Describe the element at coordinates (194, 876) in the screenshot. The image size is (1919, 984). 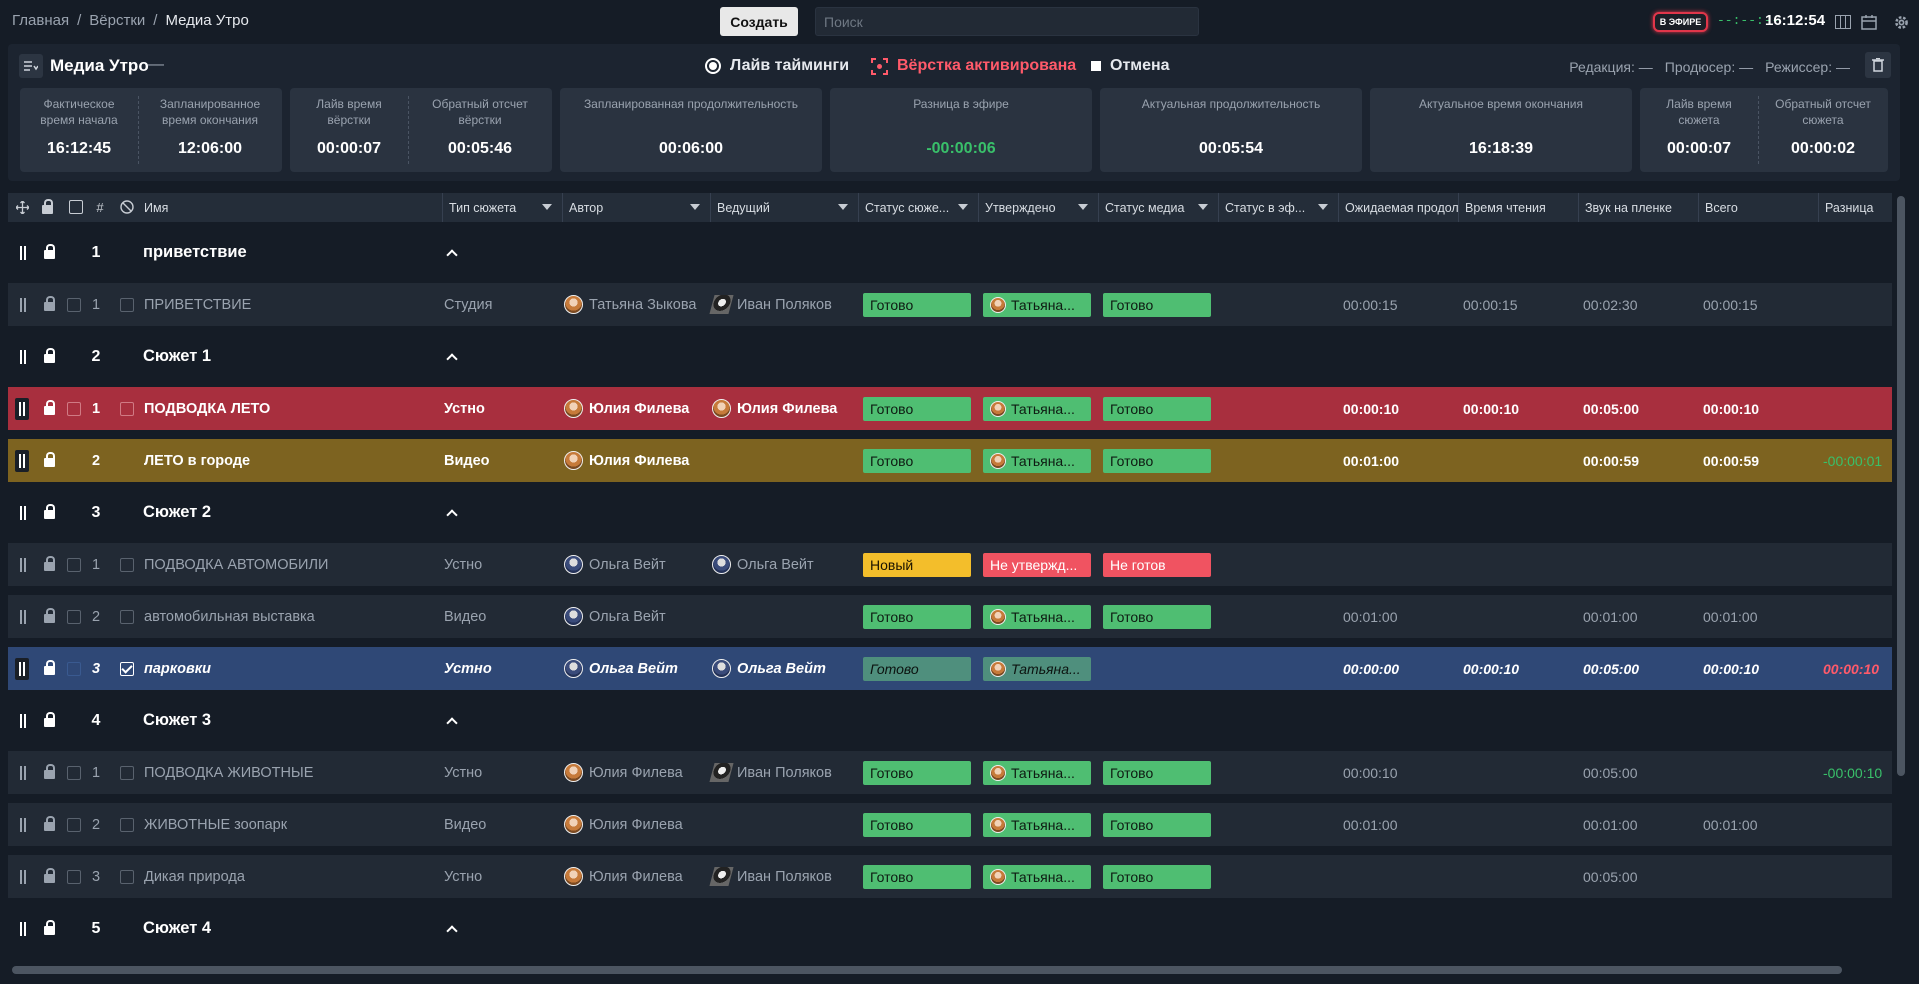
I see `story-name: Дикая природа` at that location.